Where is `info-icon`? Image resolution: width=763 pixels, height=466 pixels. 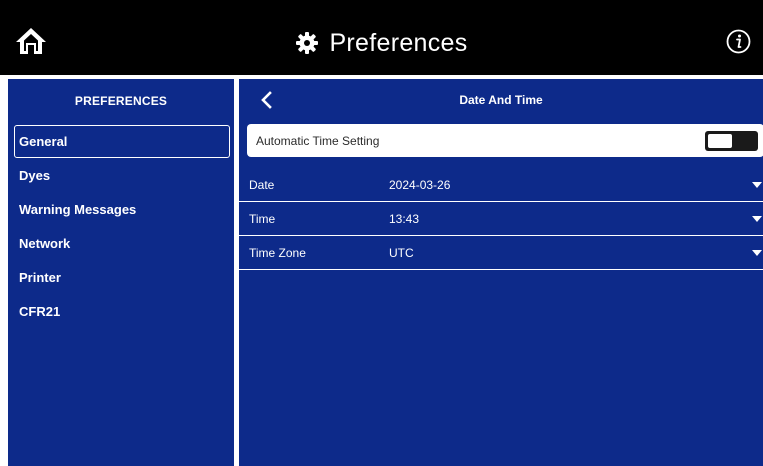
info-icon is located at coordinates (738, 41).